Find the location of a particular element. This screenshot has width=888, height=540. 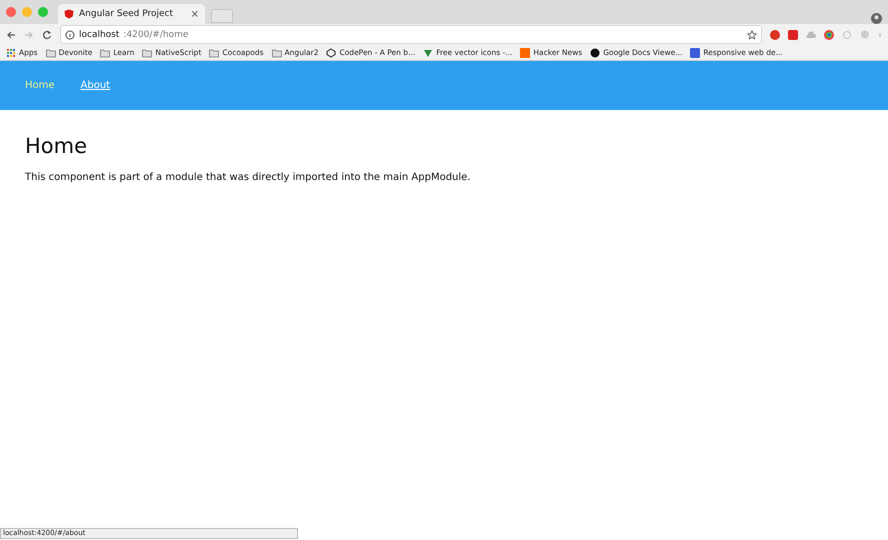

close-light is located at coordinates (11, 12).